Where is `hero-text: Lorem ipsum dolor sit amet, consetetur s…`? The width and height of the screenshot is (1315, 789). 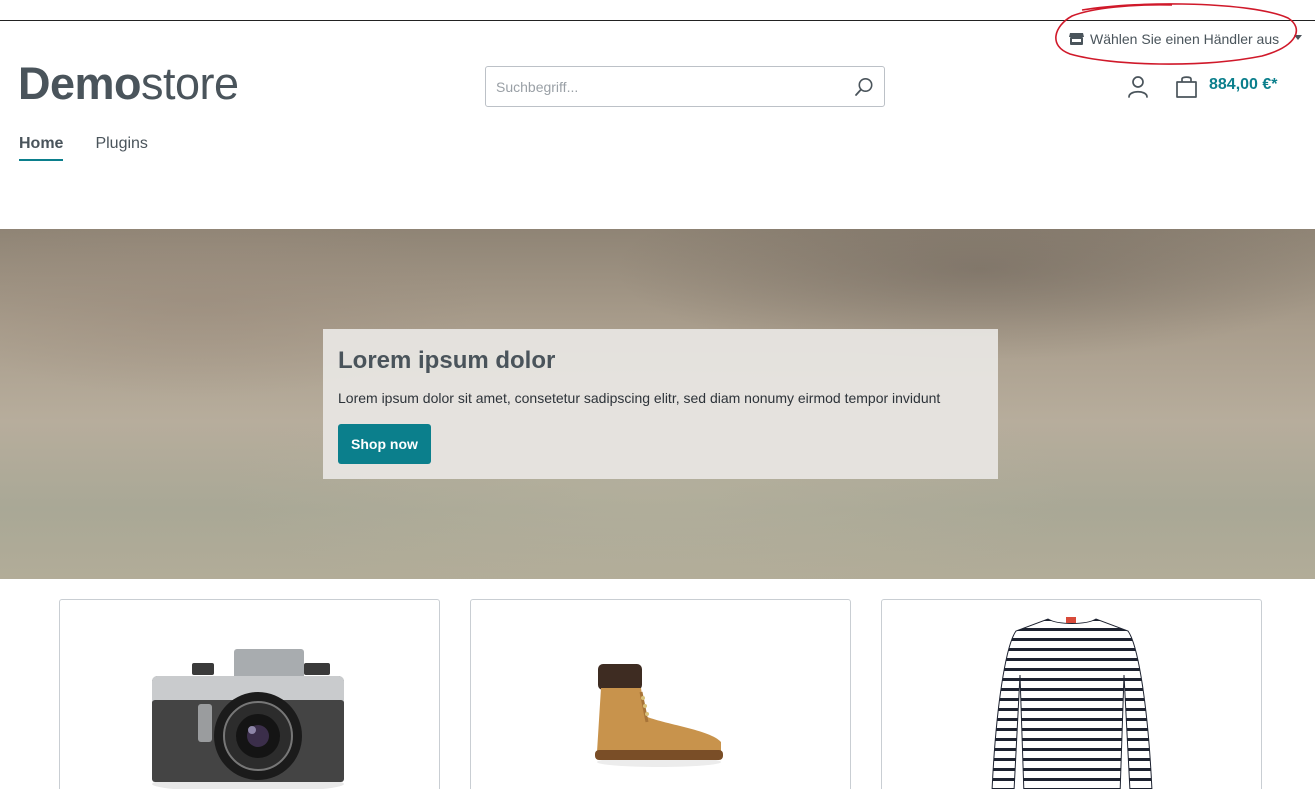 hero-text: Lorem ipsum dolor sit amet, consetetur s… is located at coordinates (639, 398).